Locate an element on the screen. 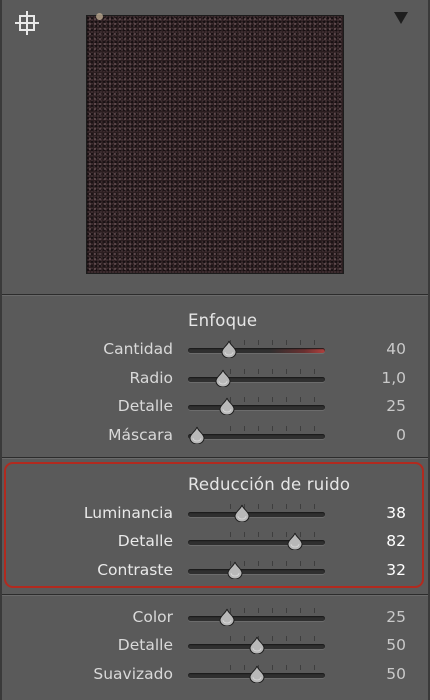  slider-label: Contraste is located at coordinates (135, 570).